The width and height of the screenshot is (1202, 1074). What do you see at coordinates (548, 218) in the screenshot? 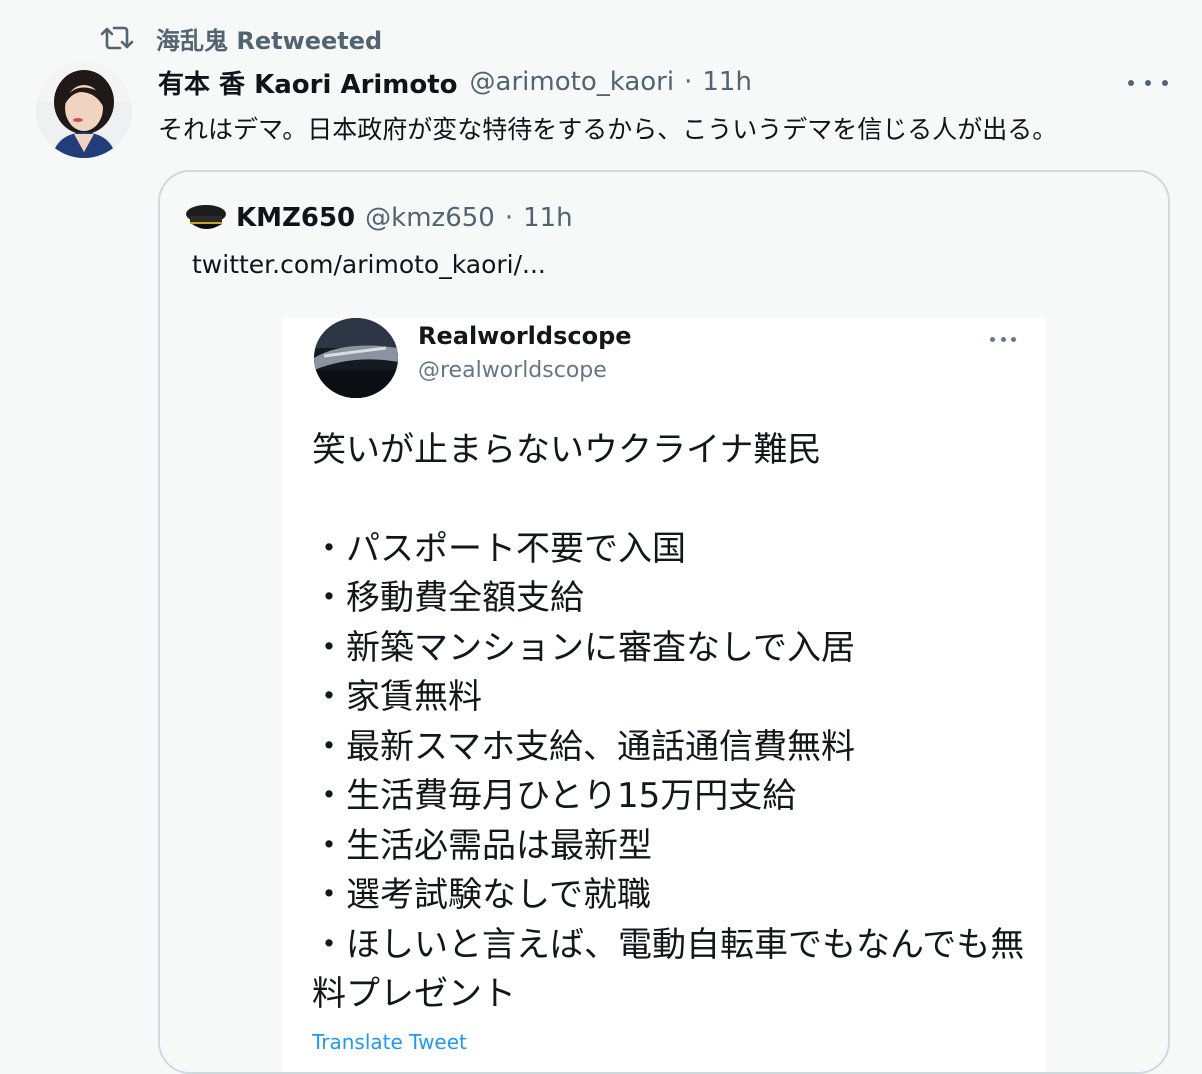
I see `quote-timestamp: 11h` at bounding box center [548, 218].